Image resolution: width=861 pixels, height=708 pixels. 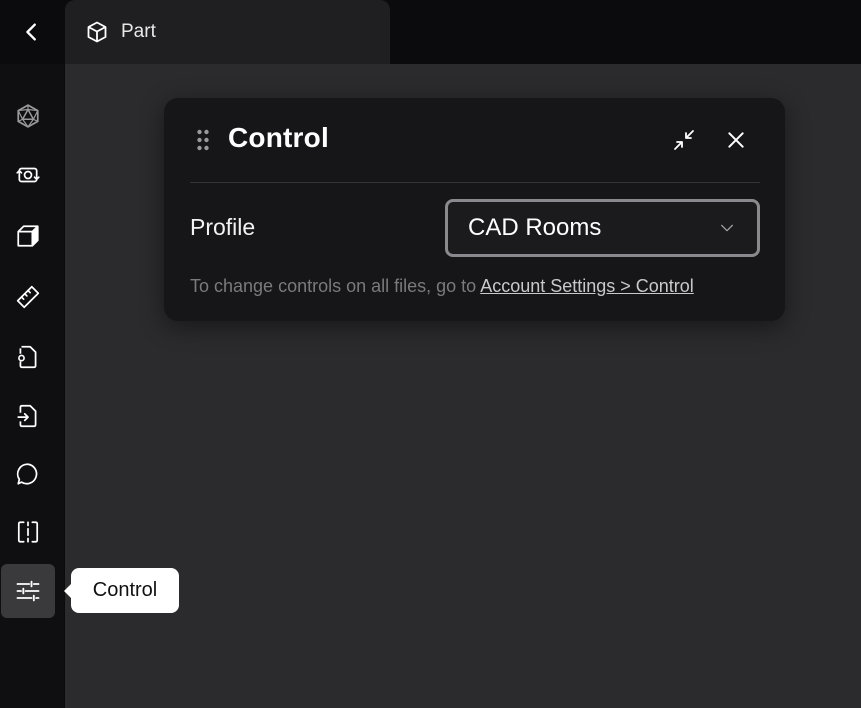 I want to click on file-gear-icon, so click(x=27, y=357).